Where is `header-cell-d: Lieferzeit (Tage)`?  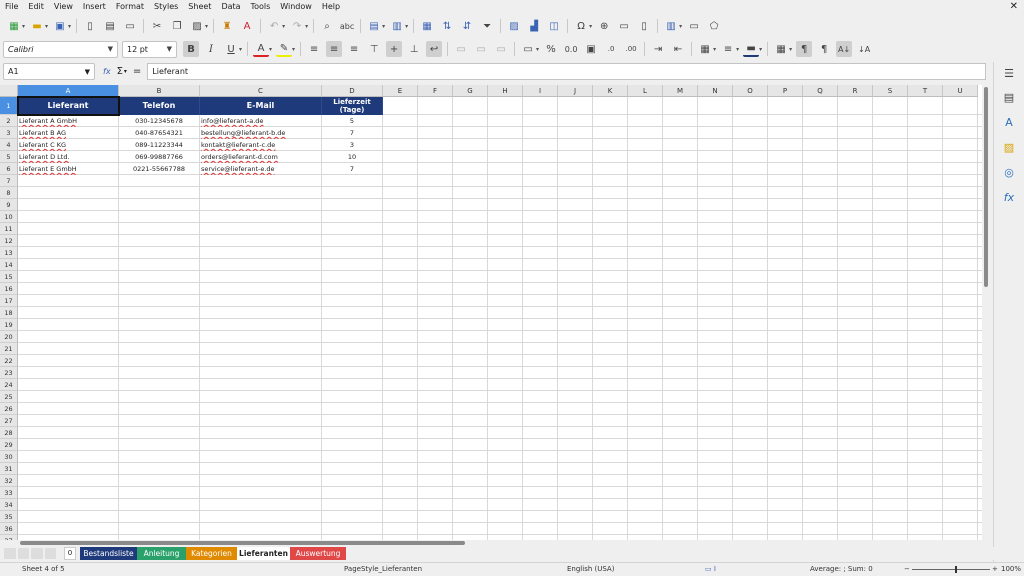
header-cell-d: Lieferzeit (Tage) is located at coordinates (352, 106).